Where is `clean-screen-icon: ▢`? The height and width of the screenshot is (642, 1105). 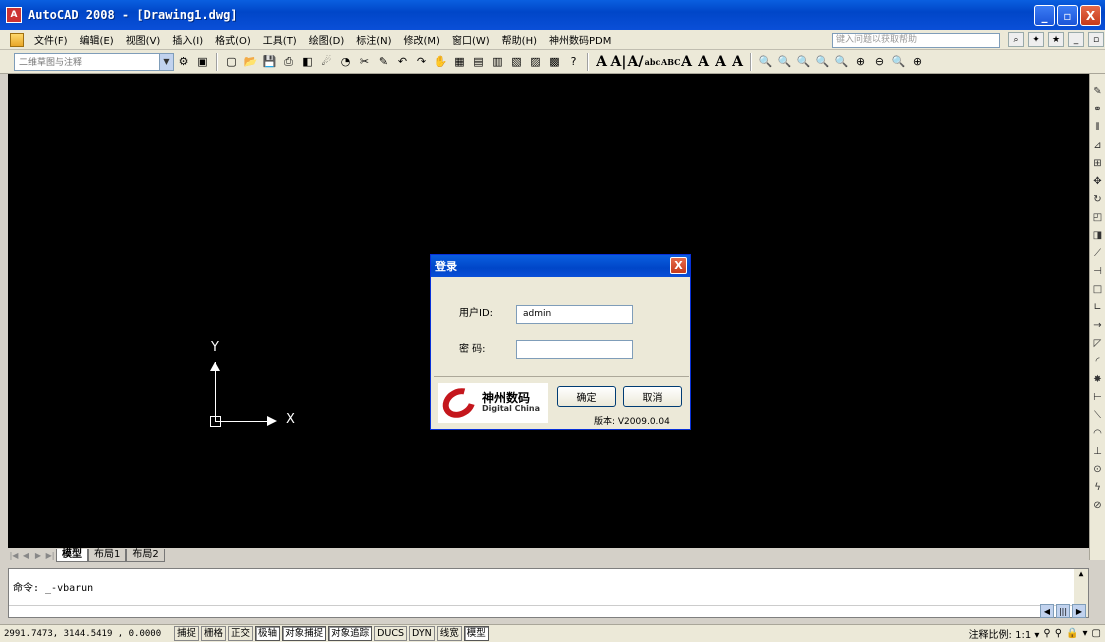
clean-screen-icon: ▢ is located at coordinates (1096, 633).